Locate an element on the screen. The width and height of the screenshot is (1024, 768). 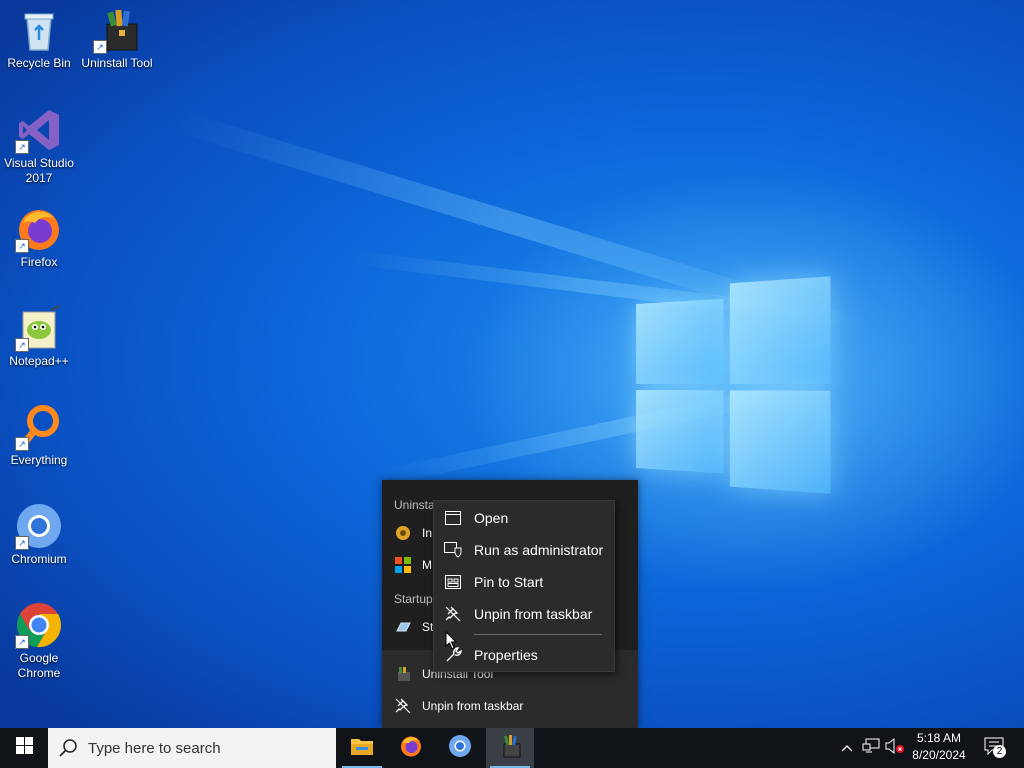
notepad-plus-plus-icon: ↗ is located at coordinates (39, 328).